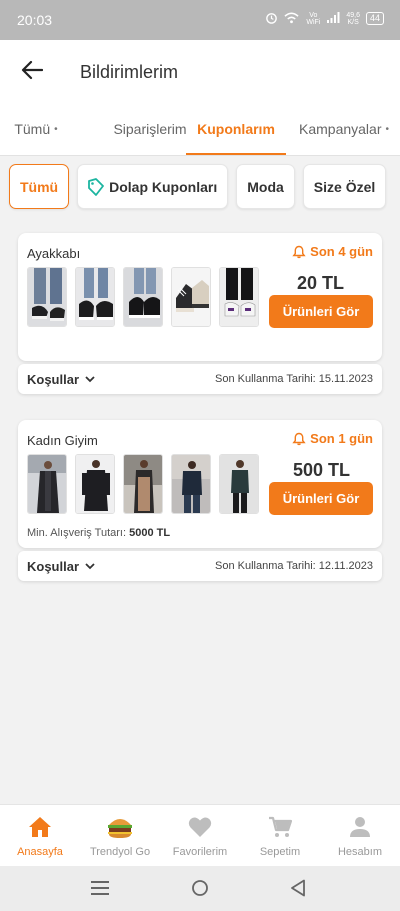 This screenshot has width=400, height=911. Describe the element at coordinates (77, 533) in the screenshot. I see `min-purchase-label: Min. Alışveriş Tutarı:` at that location.